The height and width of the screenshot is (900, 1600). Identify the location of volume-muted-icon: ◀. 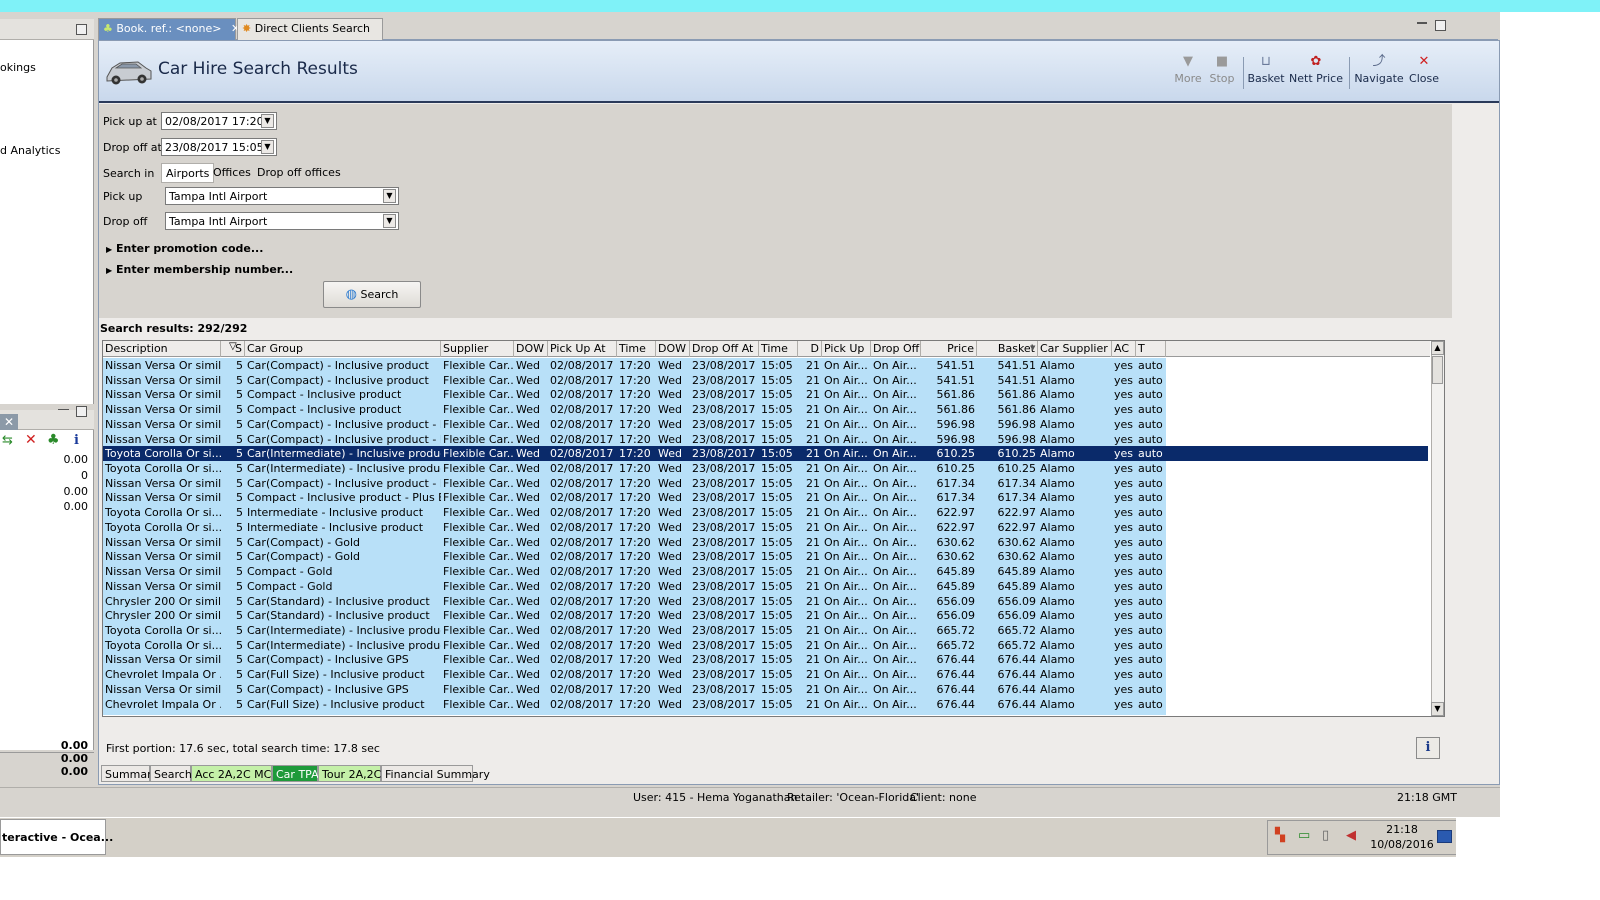
(1351, 835).